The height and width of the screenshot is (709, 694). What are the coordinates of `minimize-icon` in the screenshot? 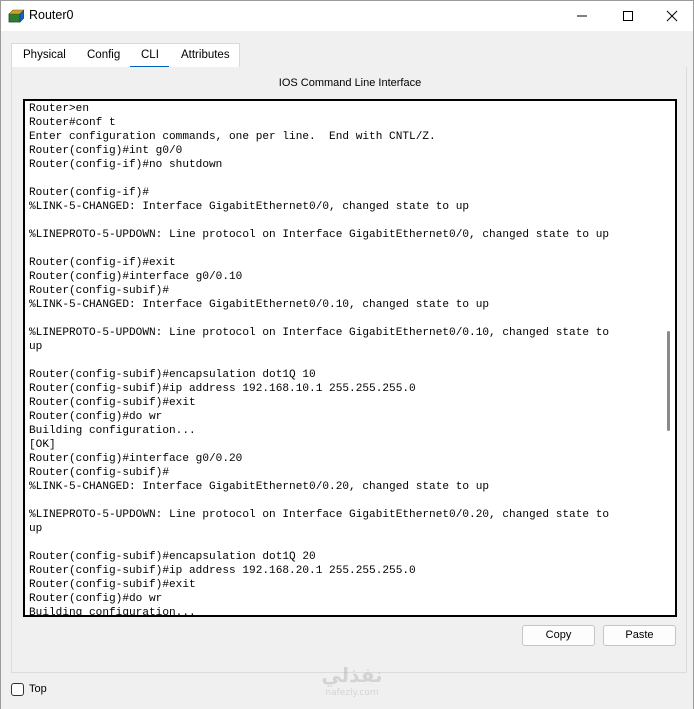 It's located at (582, 16).